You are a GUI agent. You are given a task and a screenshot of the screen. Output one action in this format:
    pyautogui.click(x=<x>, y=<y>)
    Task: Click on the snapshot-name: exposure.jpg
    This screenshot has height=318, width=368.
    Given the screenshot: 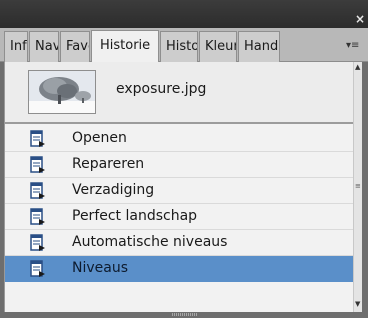 What is the action you would take?
    pyautogui.click(x=161, y=89)
    